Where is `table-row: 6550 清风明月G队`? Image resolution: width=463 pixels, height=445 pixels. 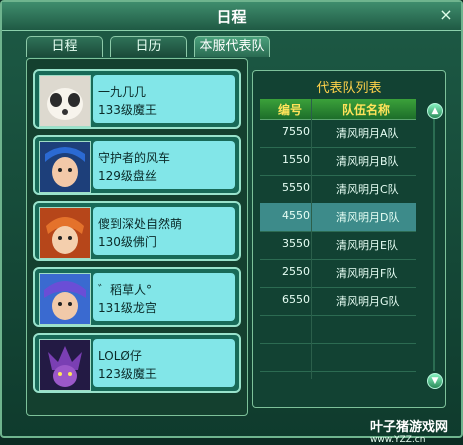 table-row: 6550 清风明月G队 is located at coordinates (338, 301).